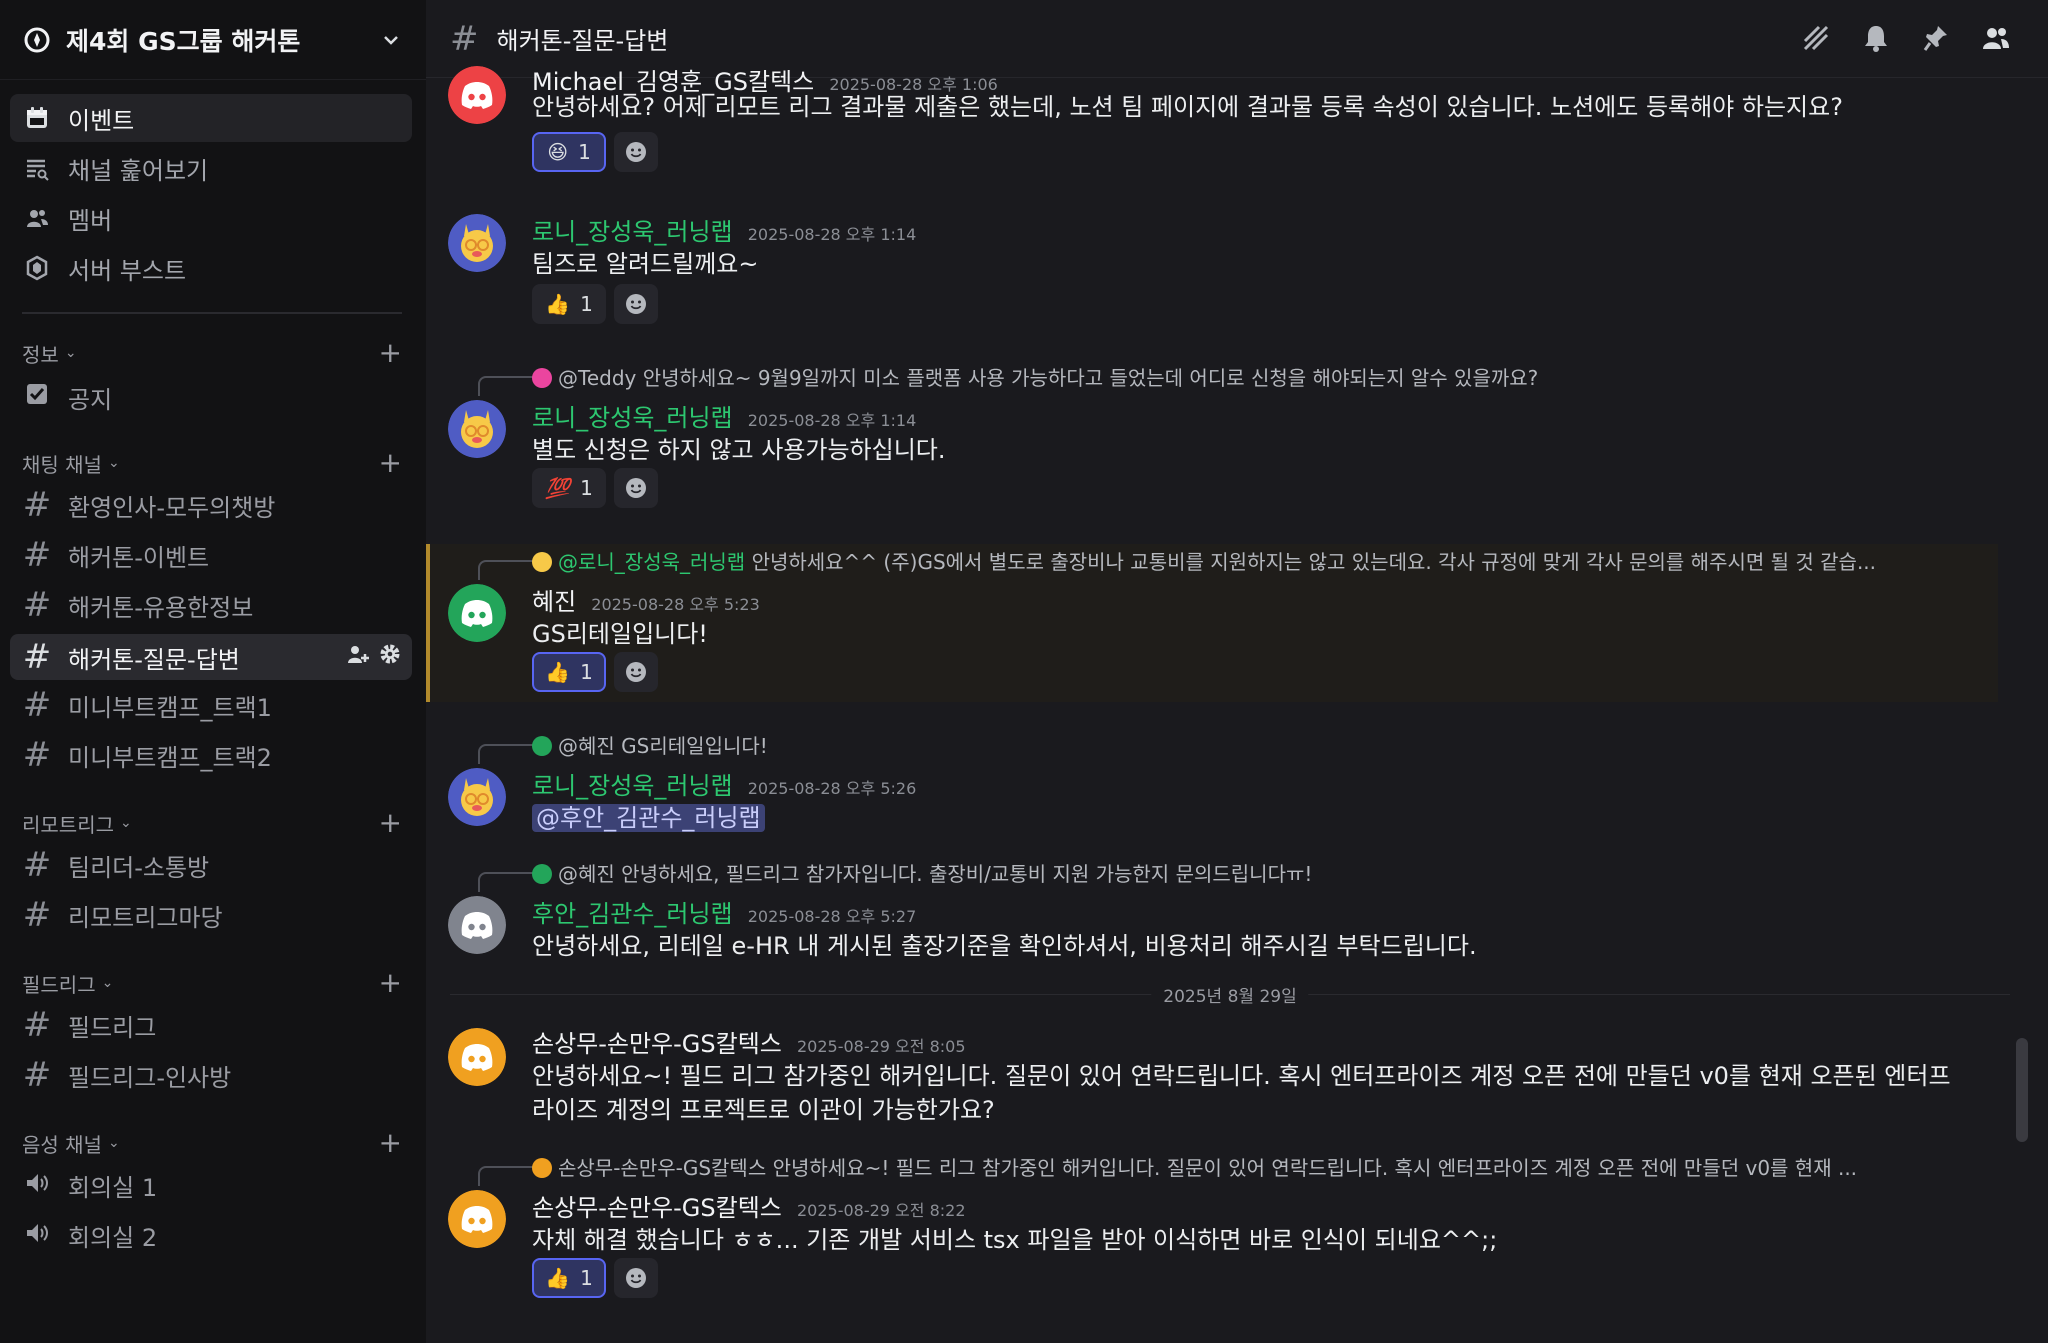 The width and height of the screenshot is (2048, 1343). I want to click on reply-preview: @혜진 GS리테일입니다!, so click(1247, 744).